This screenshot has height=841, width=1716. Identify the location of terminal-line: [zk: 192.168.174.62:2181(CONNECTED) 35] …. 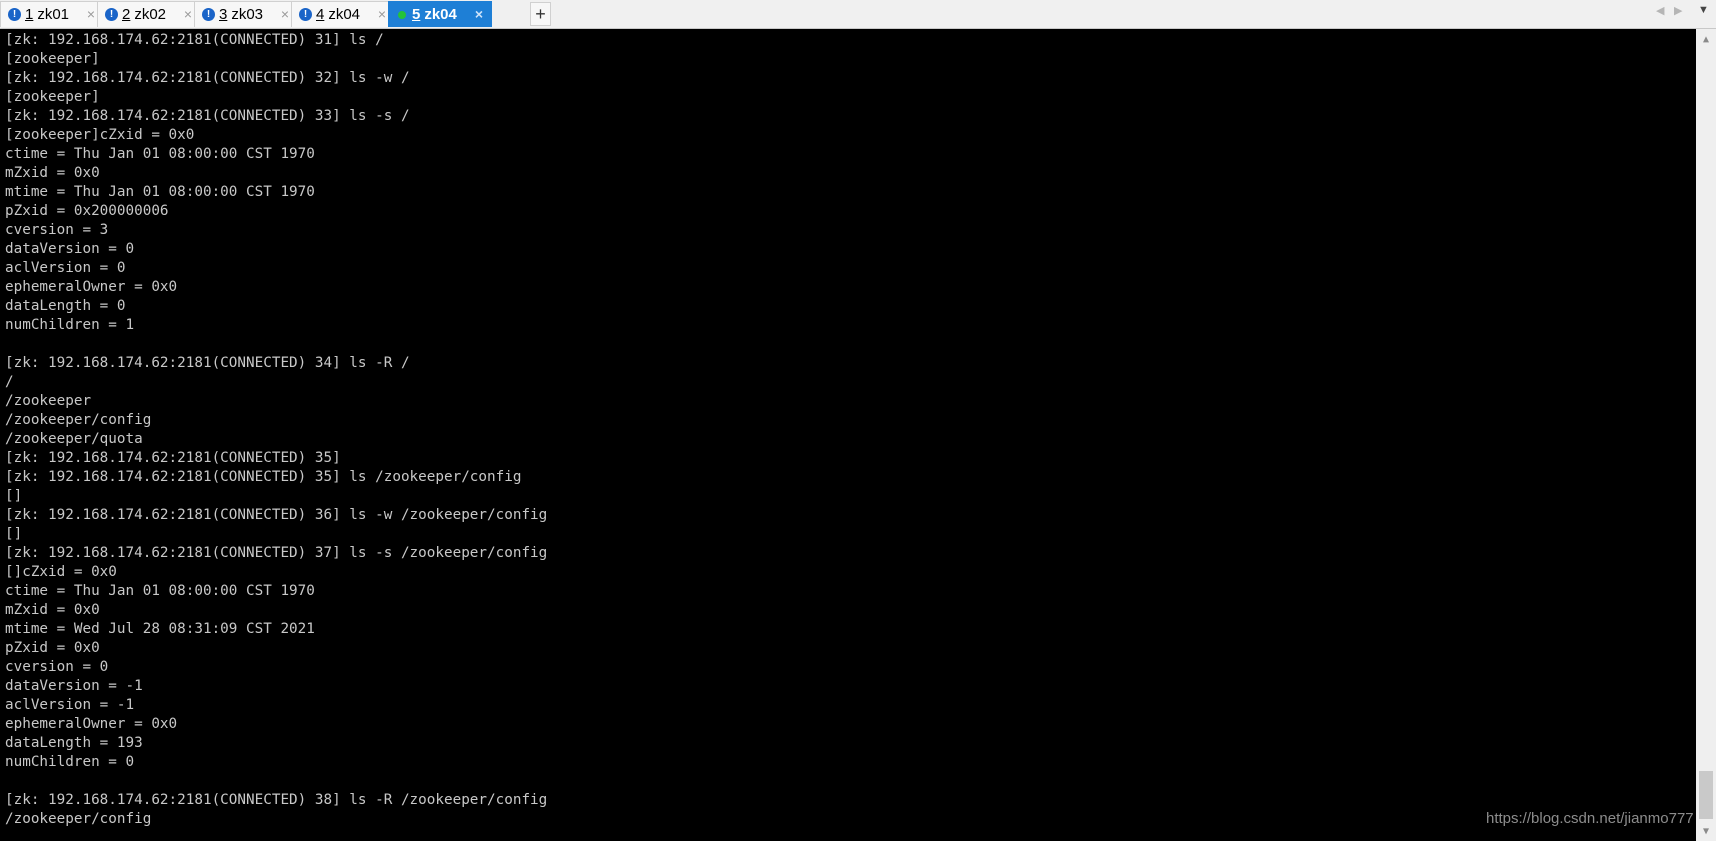
(263, 477).